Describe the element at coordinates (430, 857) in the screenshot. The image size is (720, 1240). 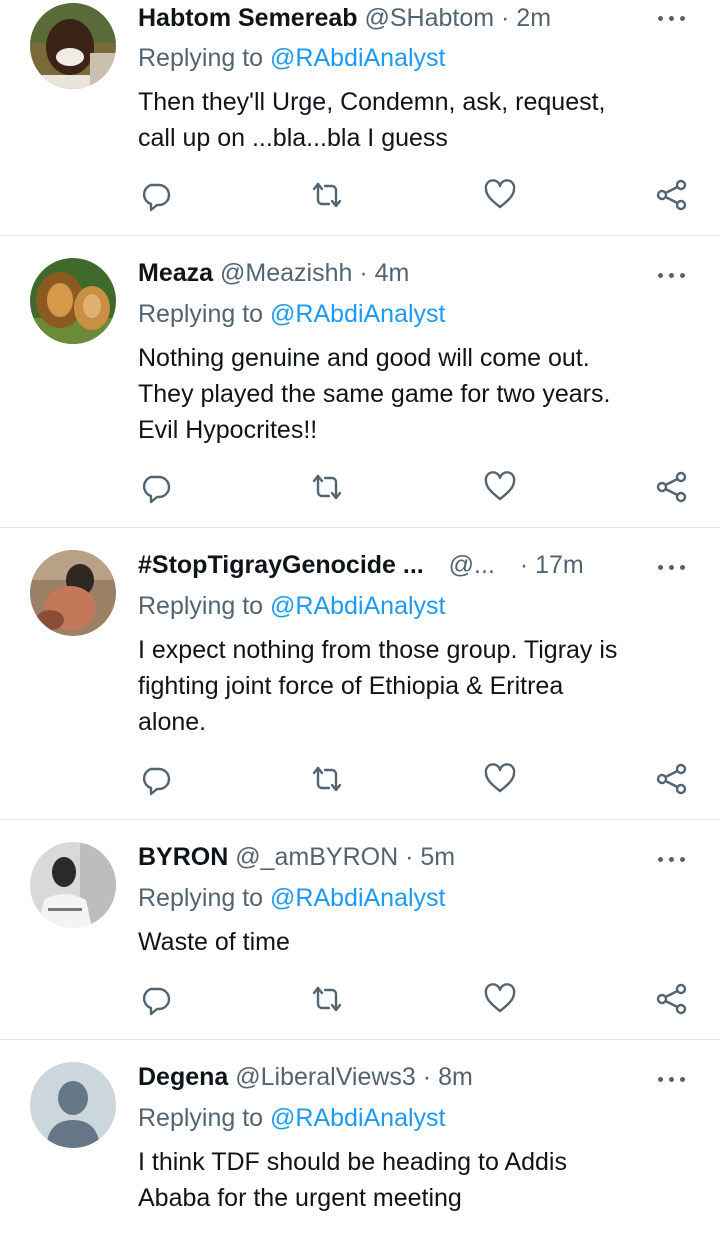
I see `timestamp: · 5m` at that location.